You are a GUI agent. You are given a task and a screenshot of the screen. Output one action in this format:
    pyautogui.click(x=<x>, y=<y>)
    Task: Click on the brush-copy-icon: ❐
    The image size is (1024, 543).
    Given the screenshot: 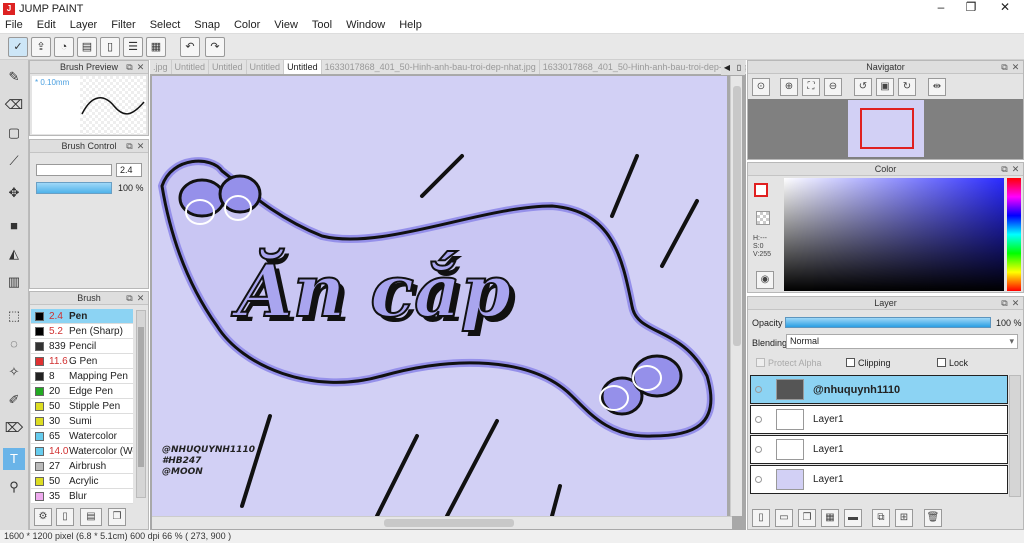 What is the action you would take?
    pyautogui.click(x=117, y=517)
    